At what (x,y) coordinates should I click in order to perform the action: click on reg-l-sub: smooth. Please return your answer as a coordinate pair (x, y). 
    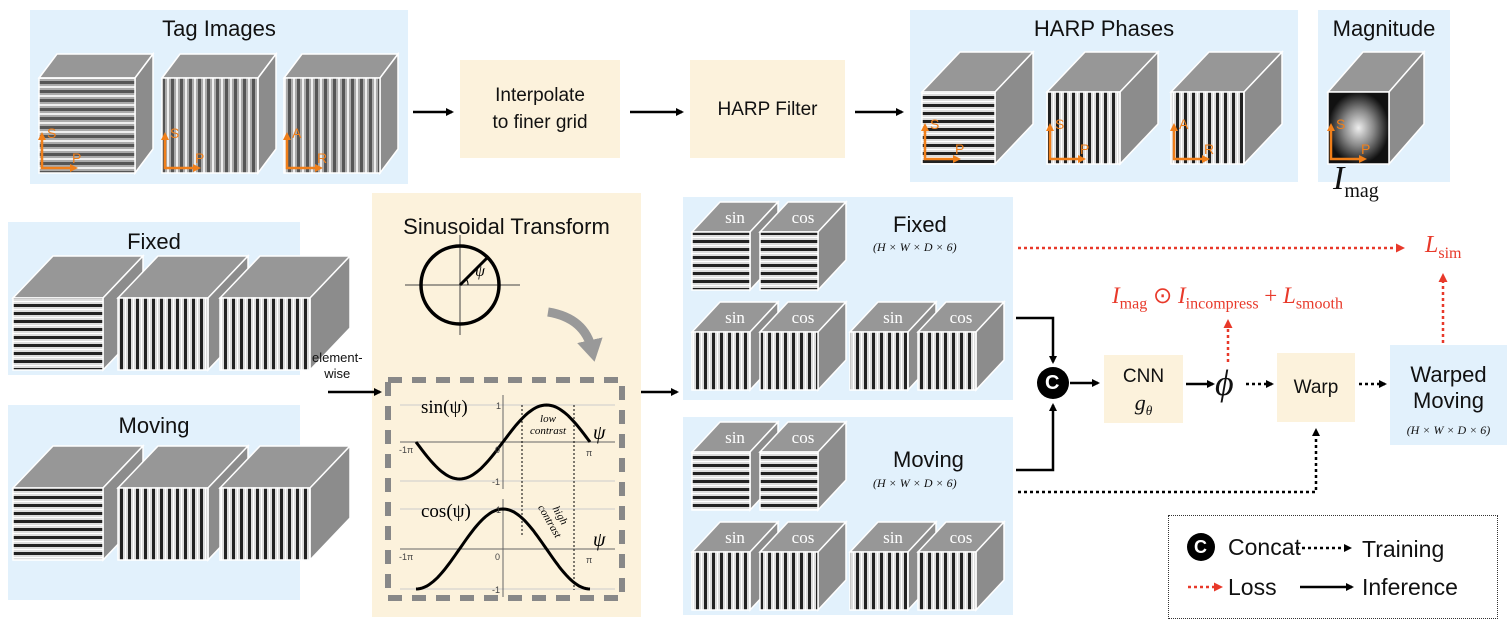
    Looking at the image, I should click on (1319, 304).